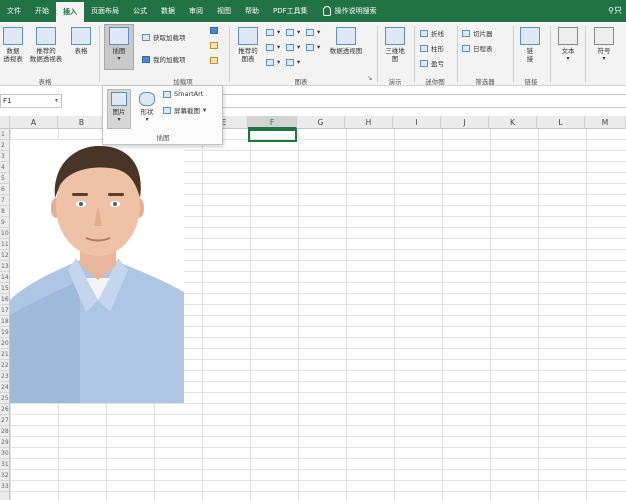 This screenshot has width=626, height=500. I want to click on people-graph-button, so click(214, 45).